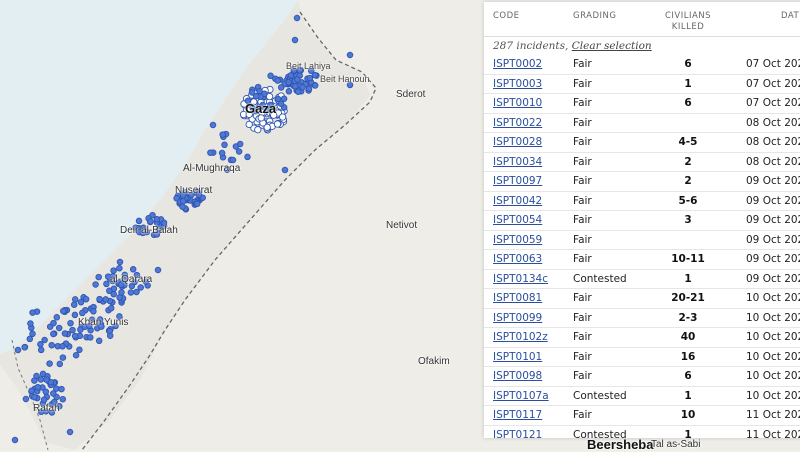 The image size is (800, 452). What do you see at coordinates (517, 259) in the screenshot?
I see `incident-code-link: ISPT0063` at bounding box center [517, 259].